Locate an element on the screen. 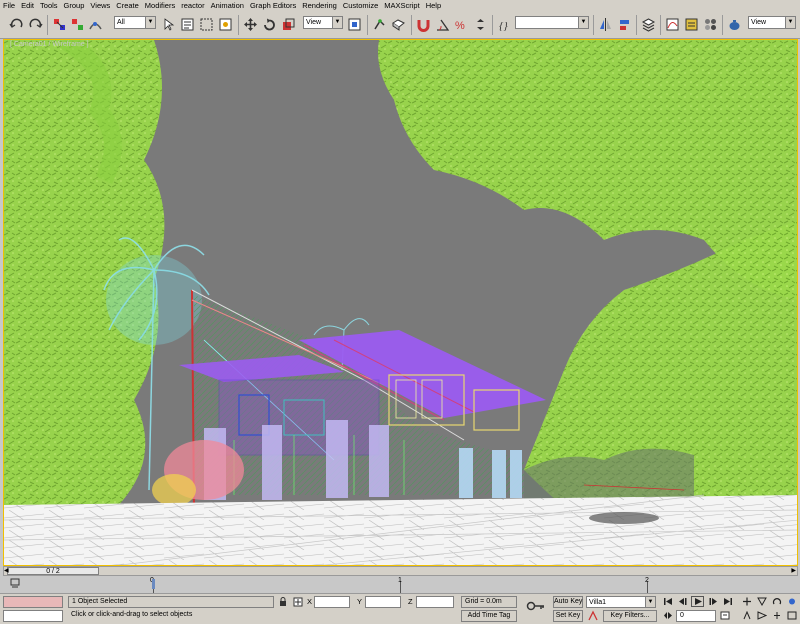 This screenshot has width=800, height=624. select-by-name-button is located at coordinates (187, 24).